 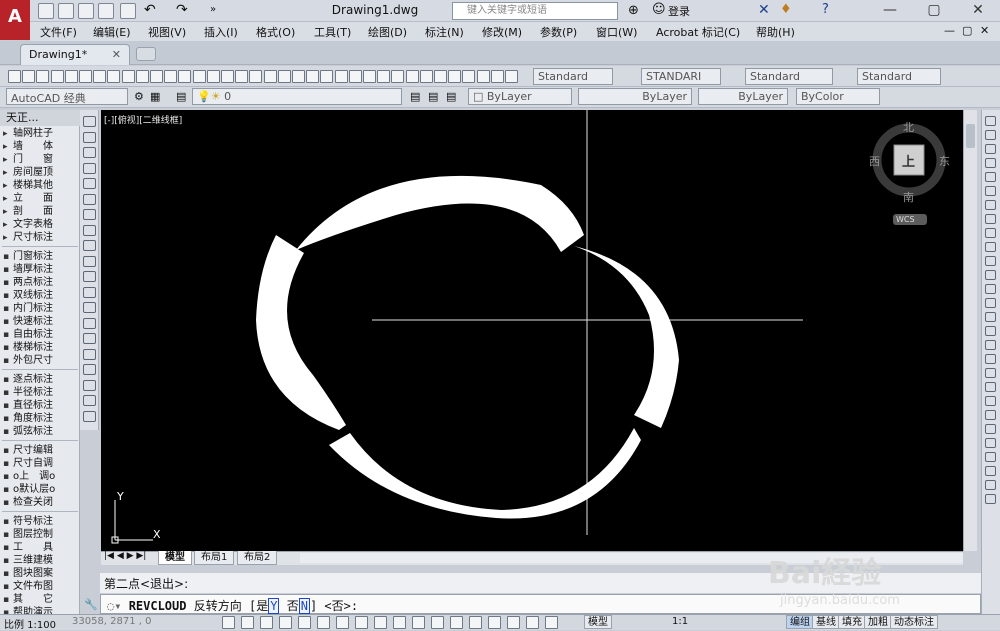 I want to click on layer-manager-icon: ▤, so click(x=181, y=96).